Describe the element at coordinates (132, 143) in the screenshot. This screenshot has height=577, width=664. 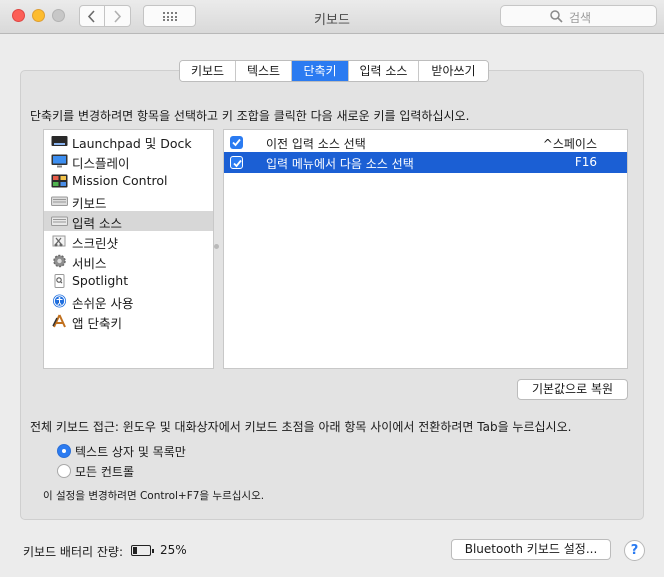
I see `category-label: Launchpad 및 Dock` at that location.